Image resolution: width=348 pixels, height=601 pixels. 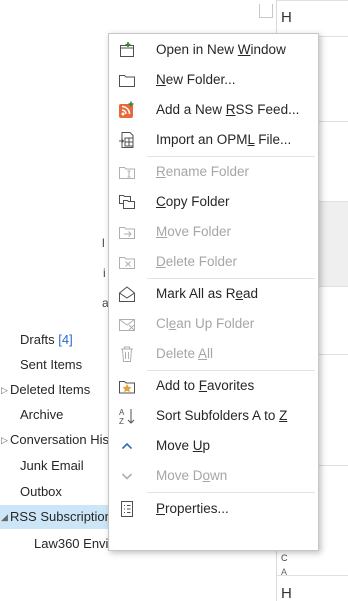 I want to click on folder-label: Junk Email, so click(x=52, y=465).